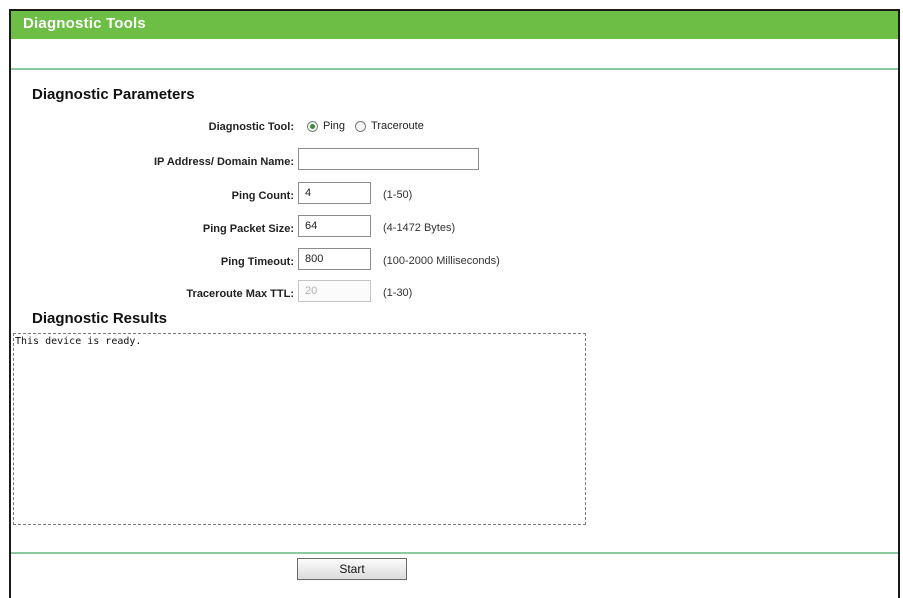 The height and width of the screenshot is (598, 903). I want to click on ping-timeout-input, so click(334, 259).